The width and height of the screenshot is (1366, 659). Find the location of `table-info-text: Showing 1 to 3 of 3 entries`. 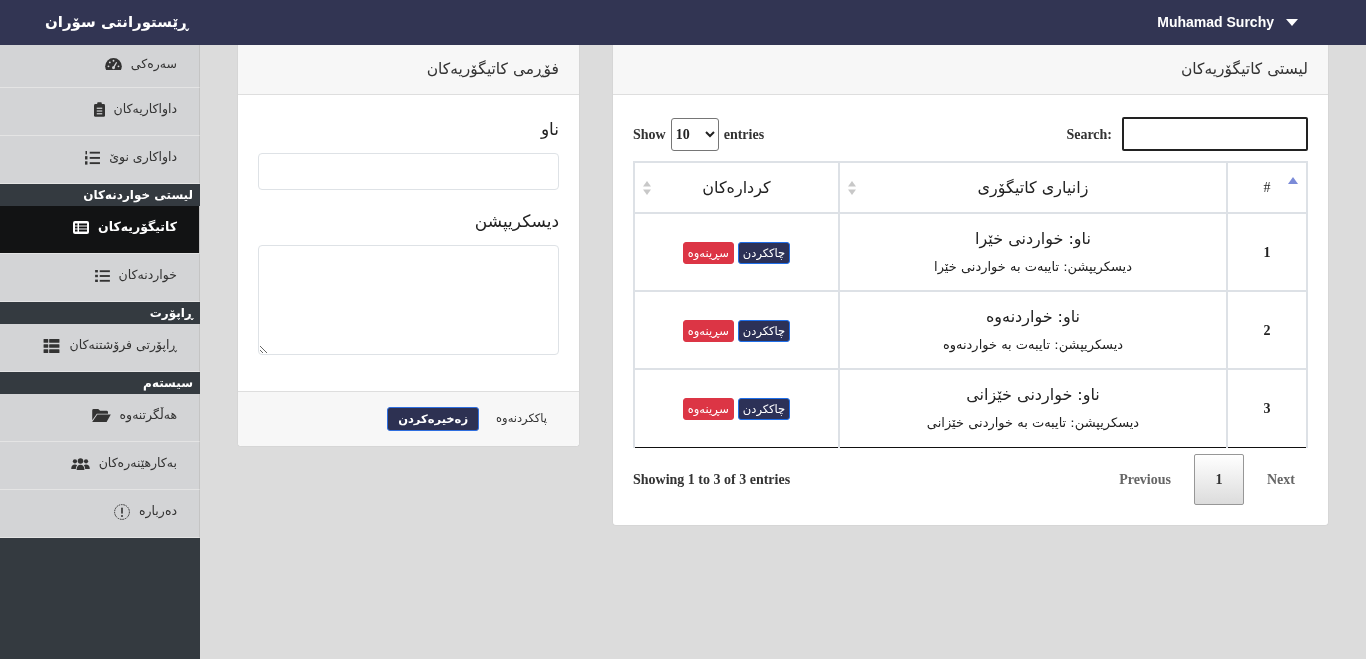

table-info-text: Showing 1 to 3 of 3 entries is located at coordinates (712, 479).